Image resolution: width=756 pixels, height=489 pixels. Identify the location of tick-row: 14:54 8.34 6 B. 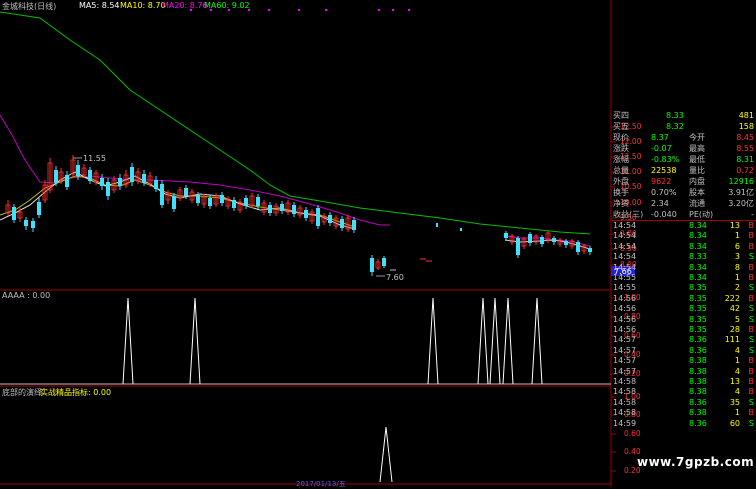
(683, 247).